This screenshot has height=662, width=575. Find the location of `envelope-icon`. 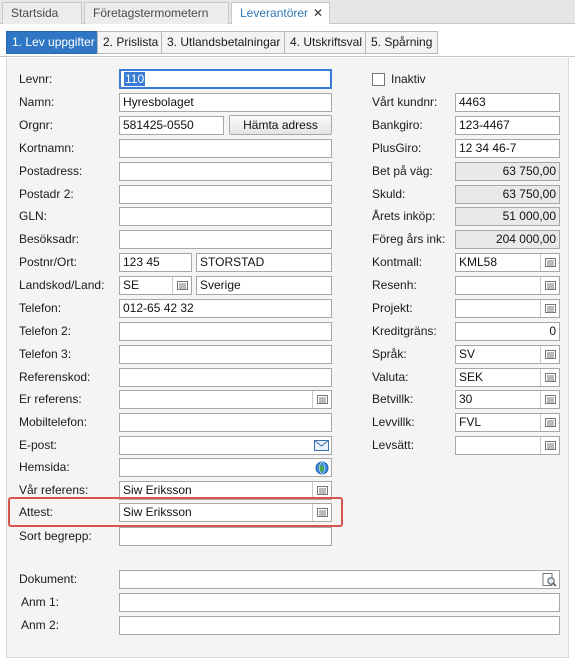

envelope-icon is located at coordinates (321, 445).